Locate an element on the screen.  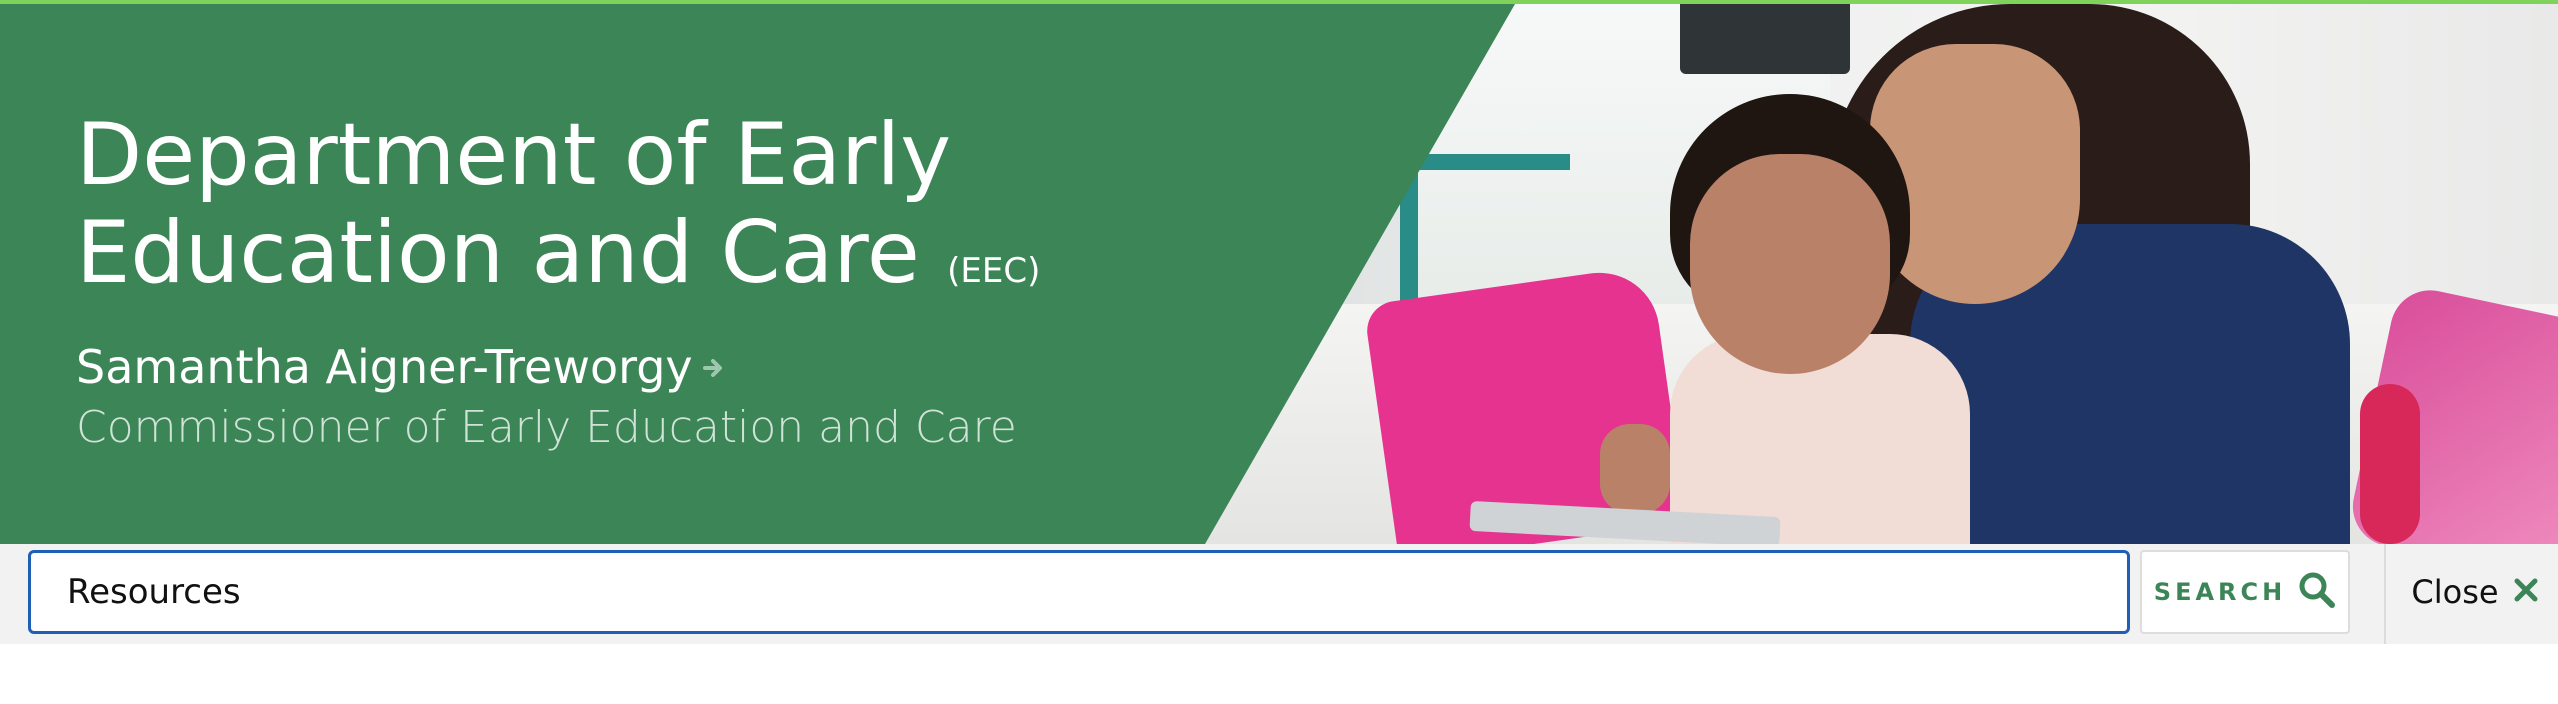
search-bar: SEARCH Close is located at coordinates (1279, 594).